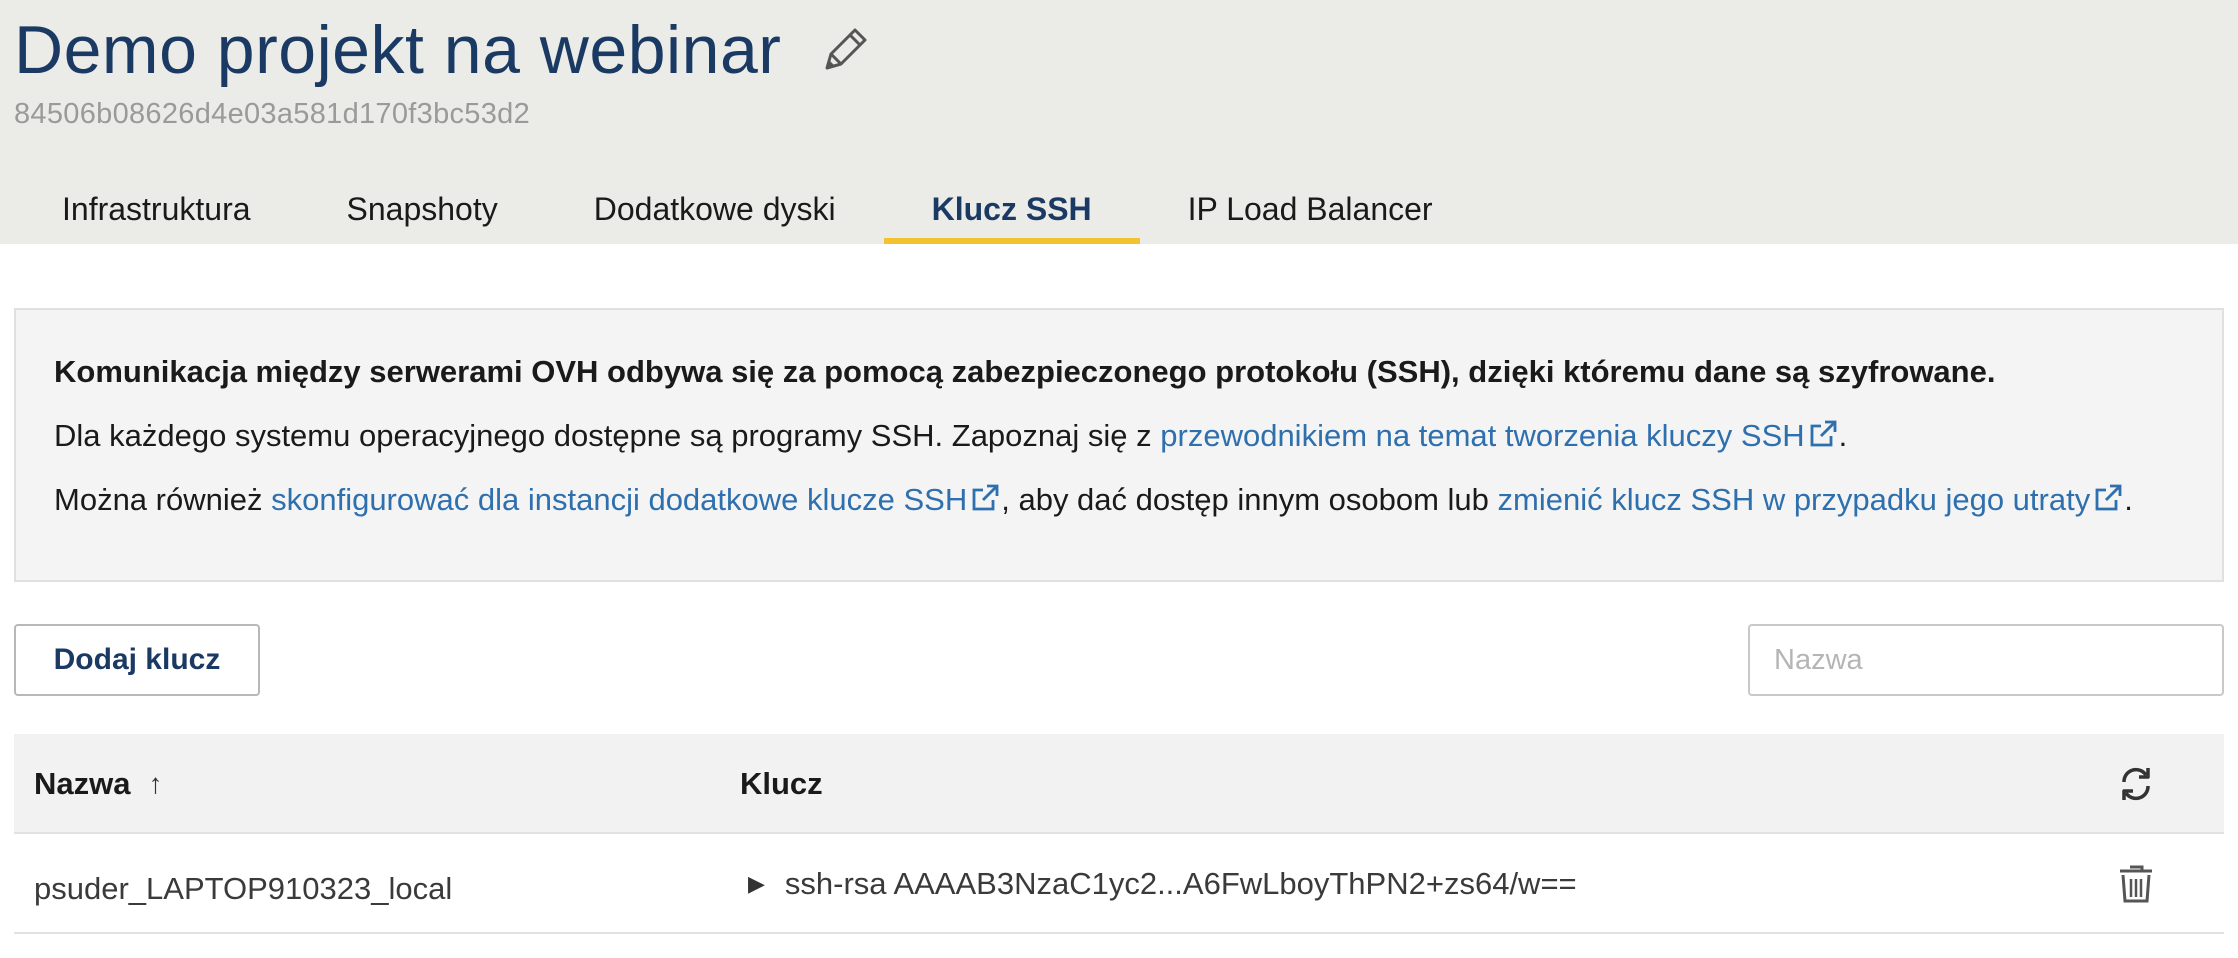  I want to click on tab-ip-load-balancer: IP Load Balancer, so click(1310, 209).